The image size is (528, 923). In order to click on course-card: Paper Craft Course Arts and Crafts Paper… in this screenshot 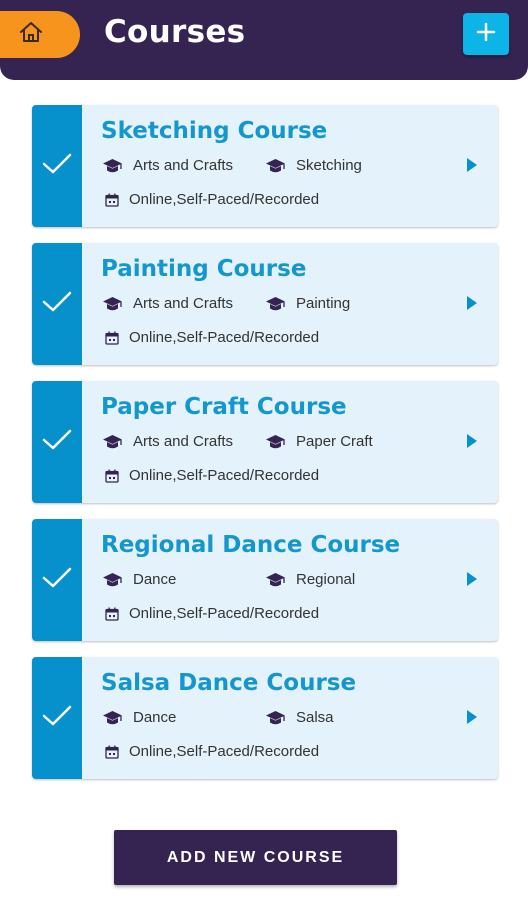, I will do `click(265, 442)`.